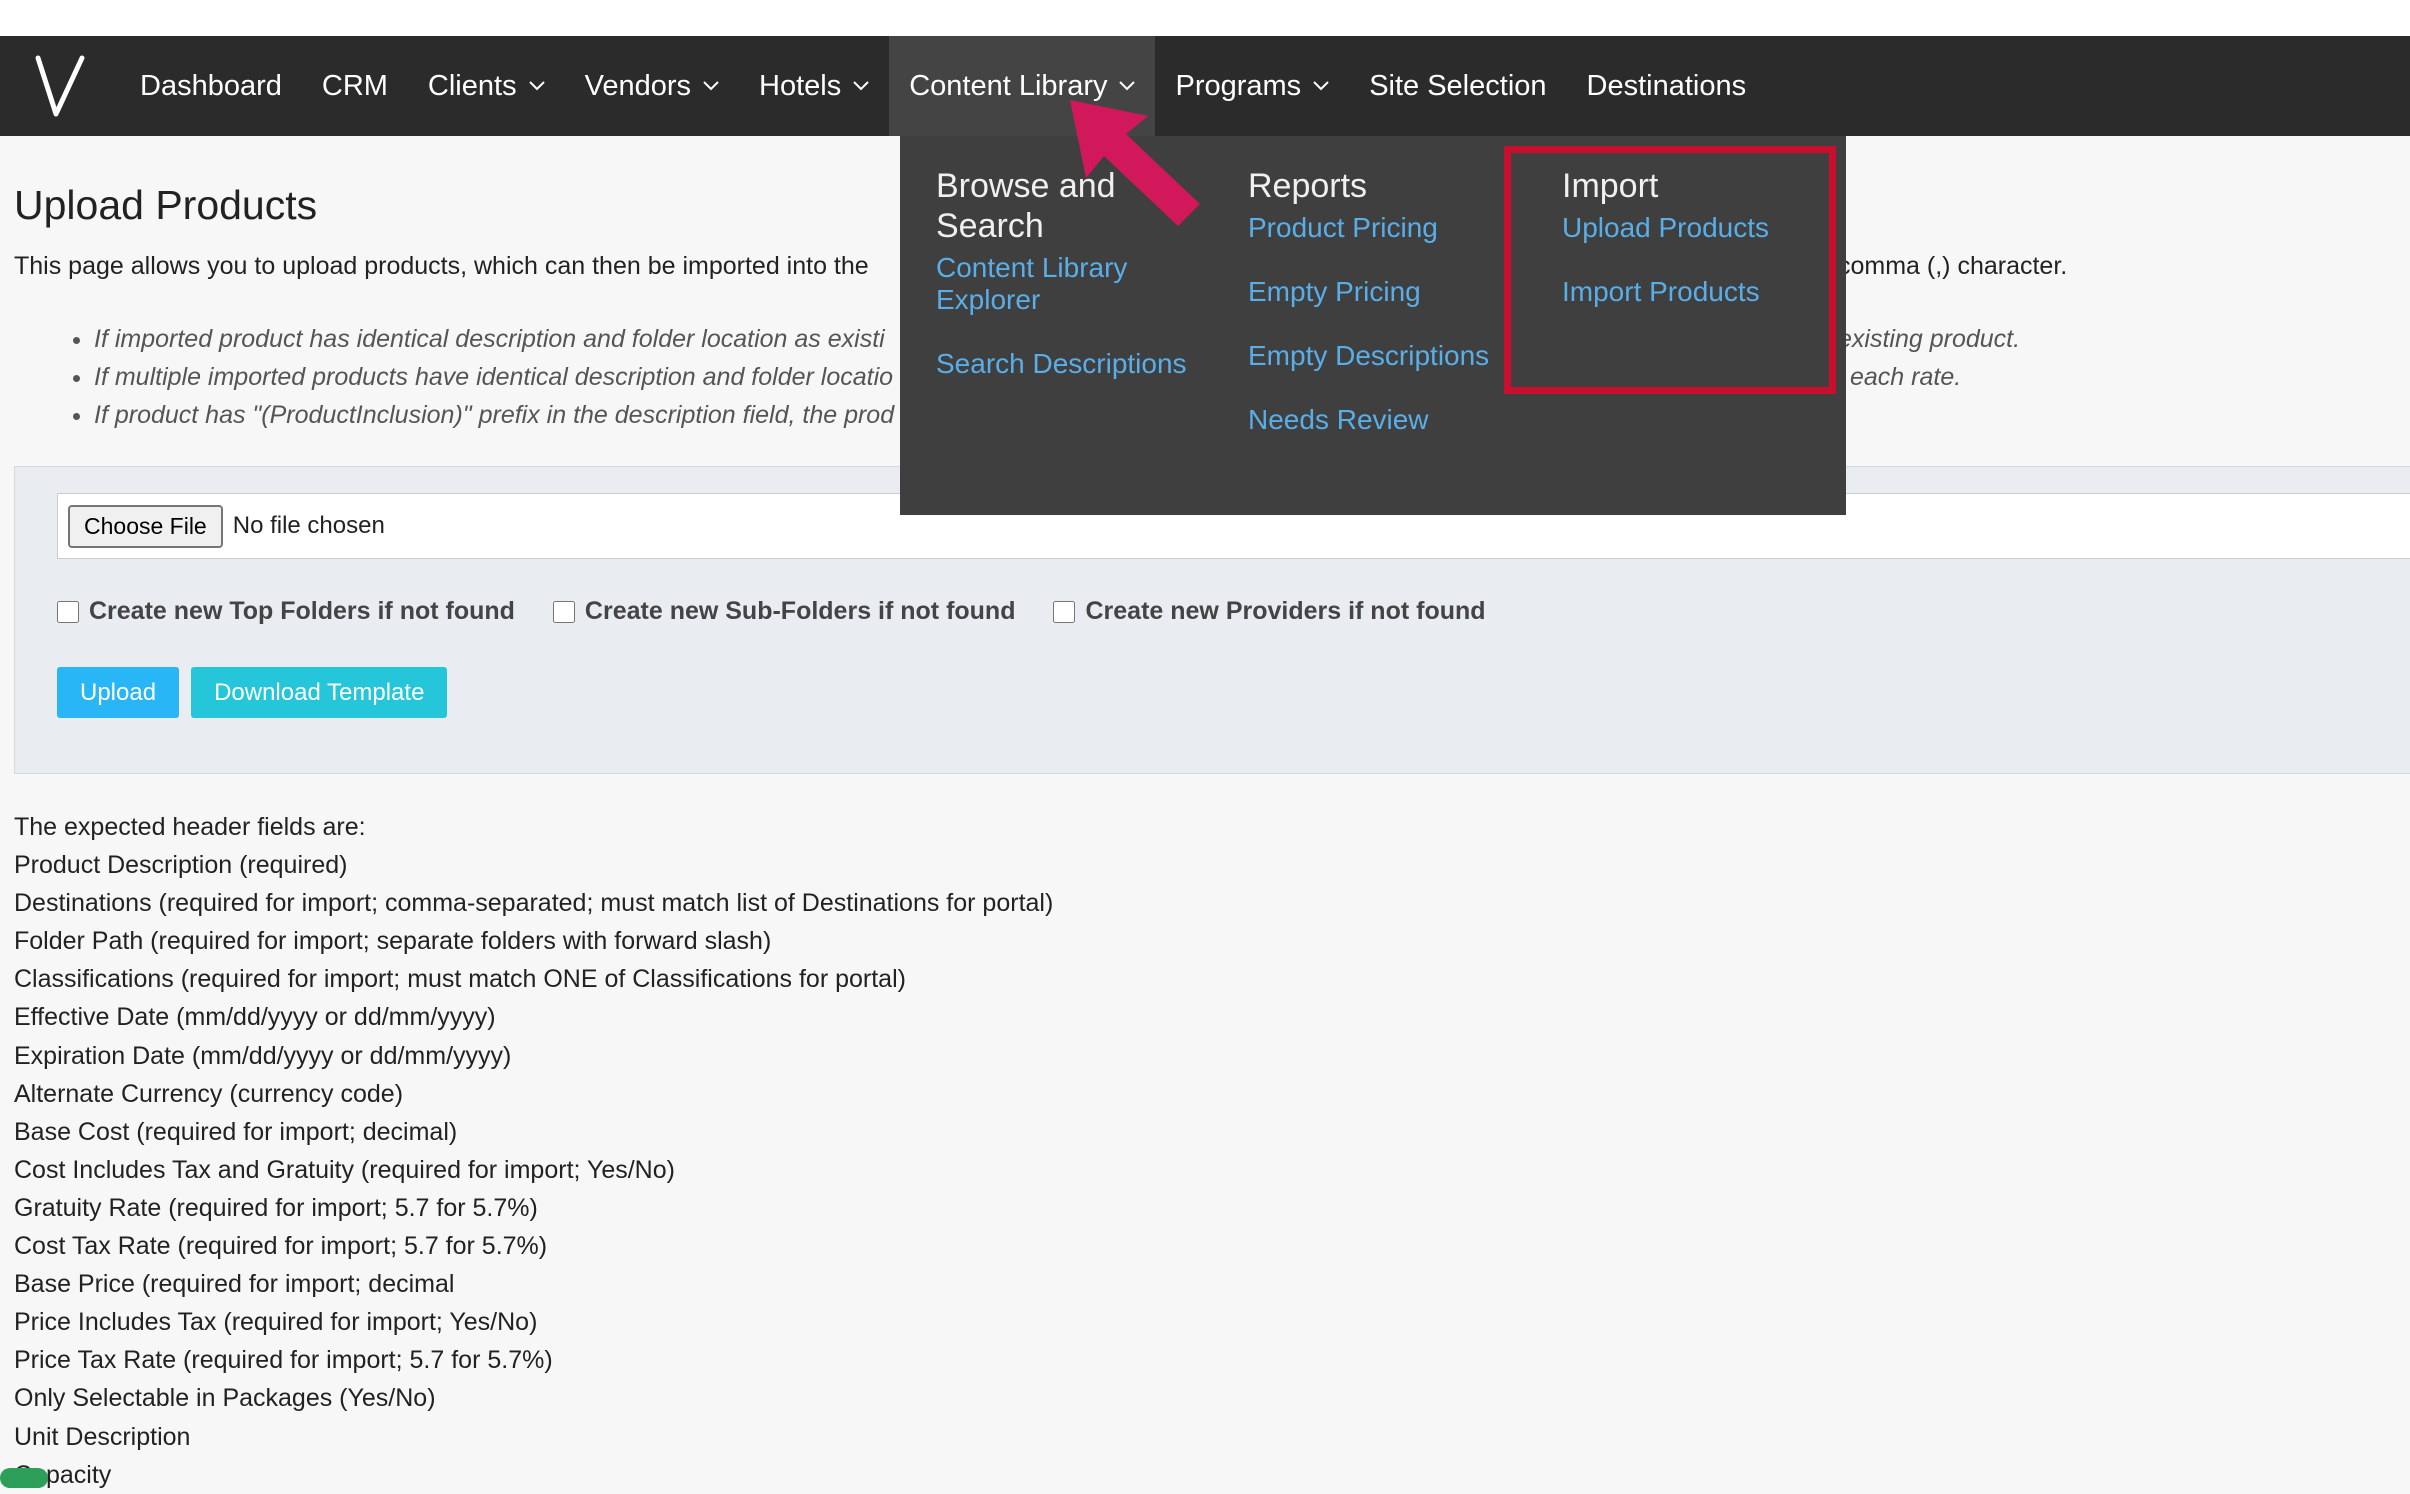 This screenshot has height=1494, width=2410. I want to click on header-field: Capacity, so click(63, 1474).